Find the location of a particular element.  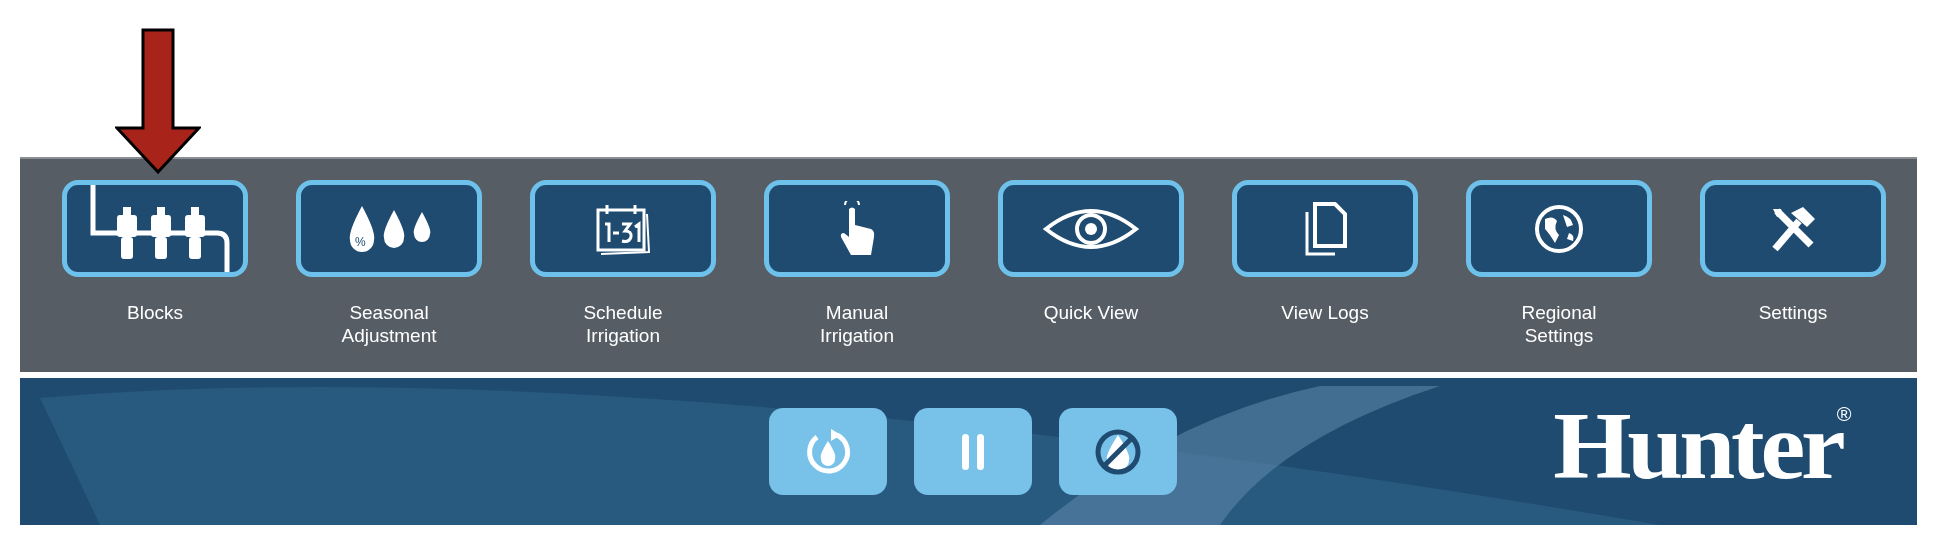

documents-icon is located at coordinates (1325, 228).